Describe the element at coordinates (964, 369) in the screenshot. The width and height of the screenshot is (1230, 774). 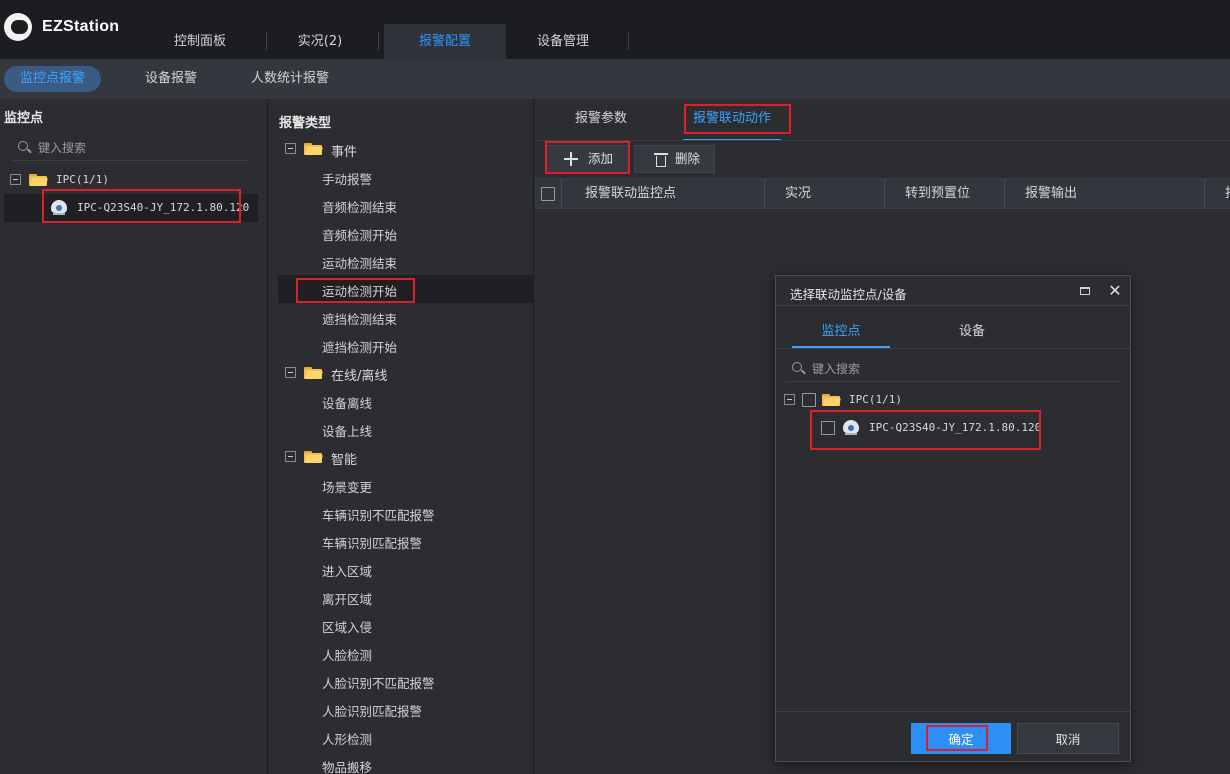
I see `dialog-search-input` at that location.